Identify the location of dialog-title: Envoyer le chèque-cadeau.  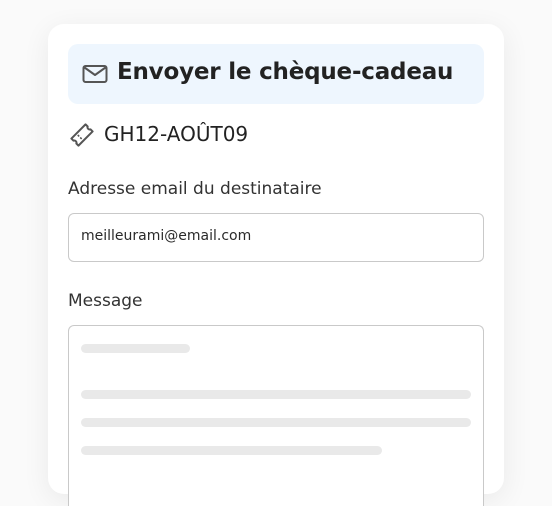
(285, 72).